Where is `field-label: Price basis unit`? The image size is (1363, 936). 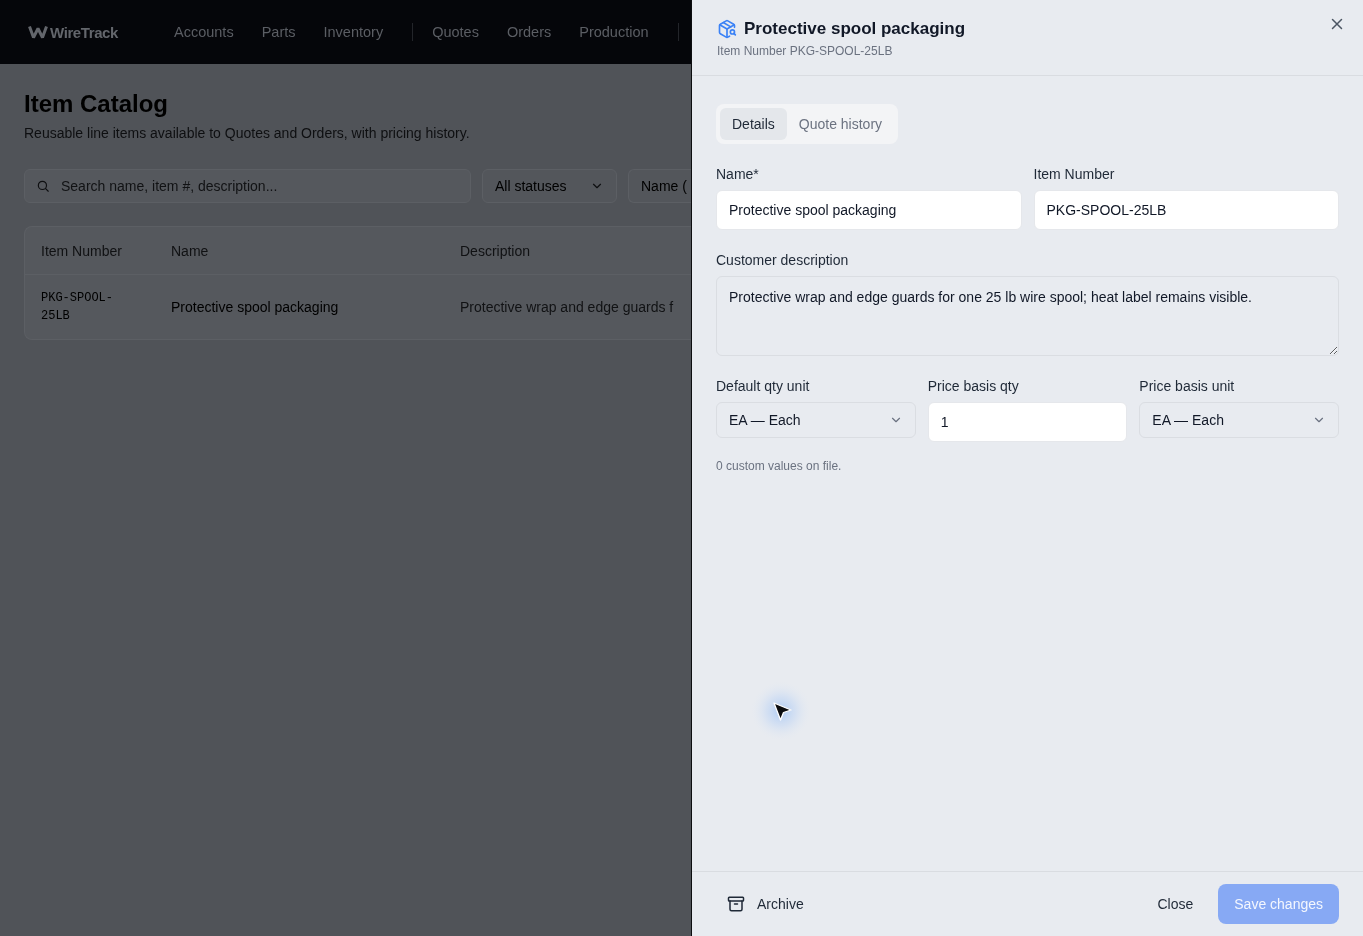
field-label: Price basis unit is located at coordinates (1187, 386).